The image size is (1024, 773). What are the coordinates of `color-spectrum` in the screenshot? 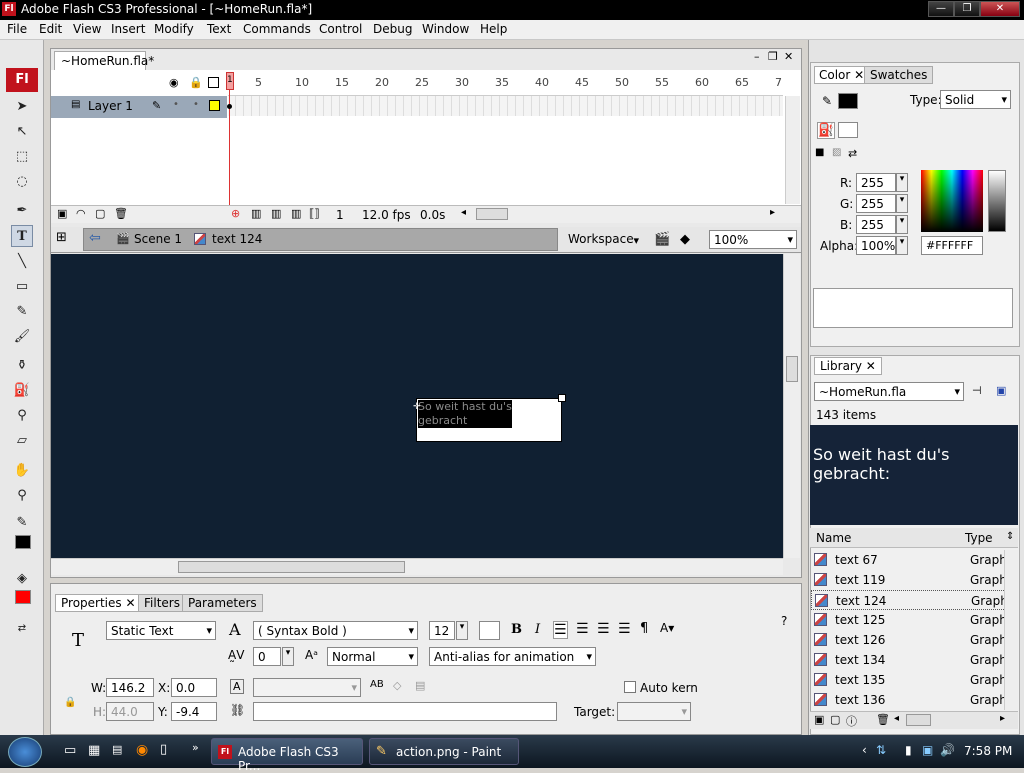 It's located at (952, 201).